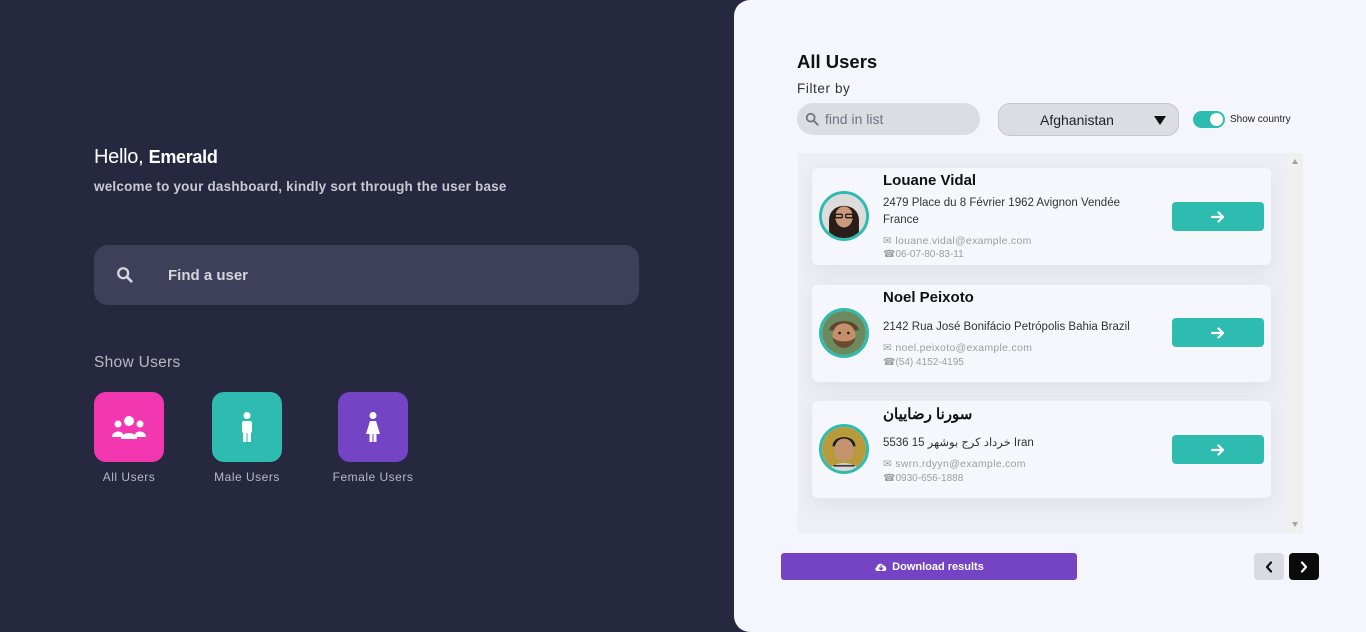 This screenshot has width=1366, height=632. Describe the element at coordinates (928, 414) in the screenshot. I see `user-name: سورنا رضاییان` at that location.